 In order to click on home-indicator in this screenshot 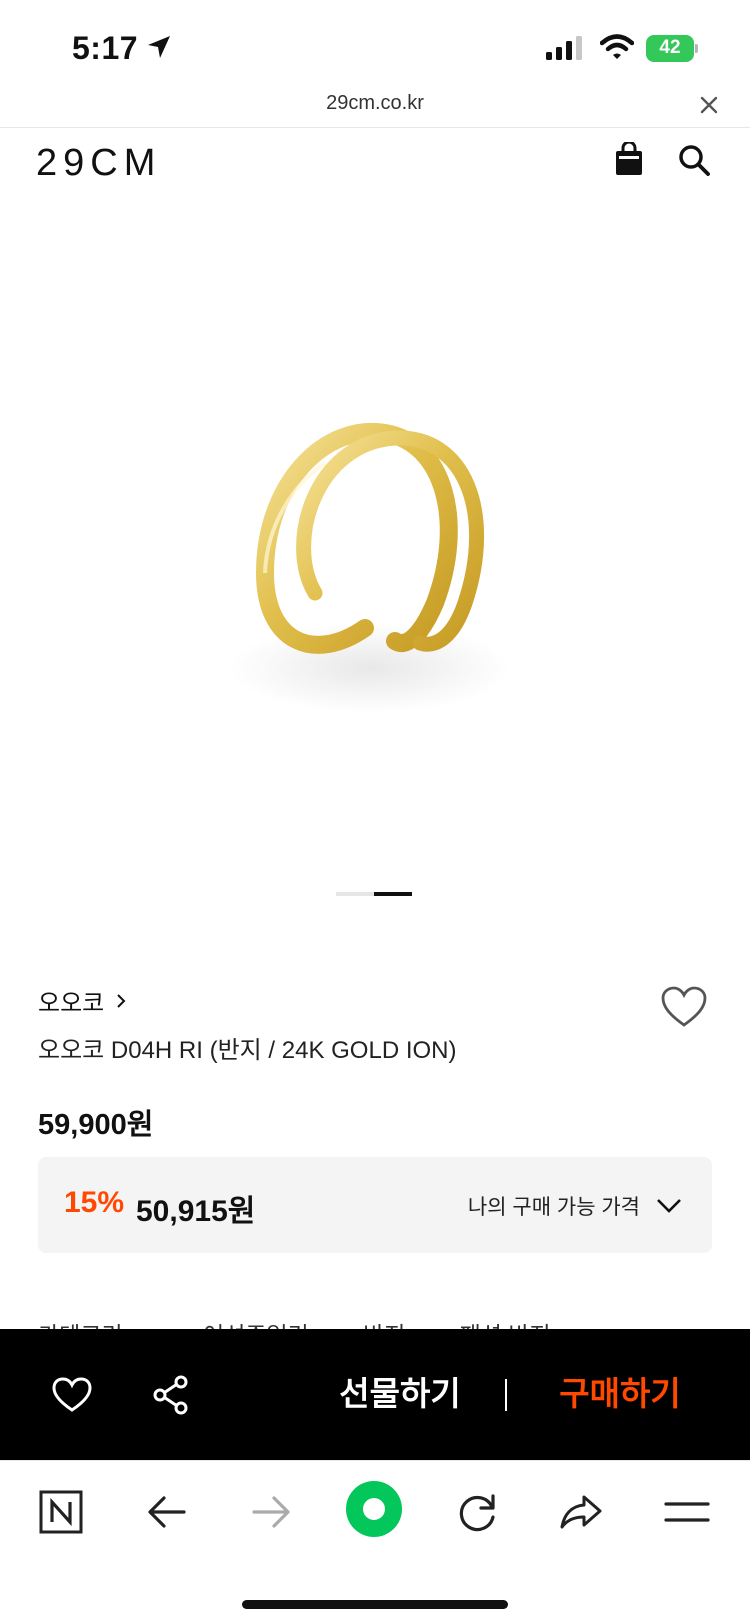, I will do `click(375, 1604)`.